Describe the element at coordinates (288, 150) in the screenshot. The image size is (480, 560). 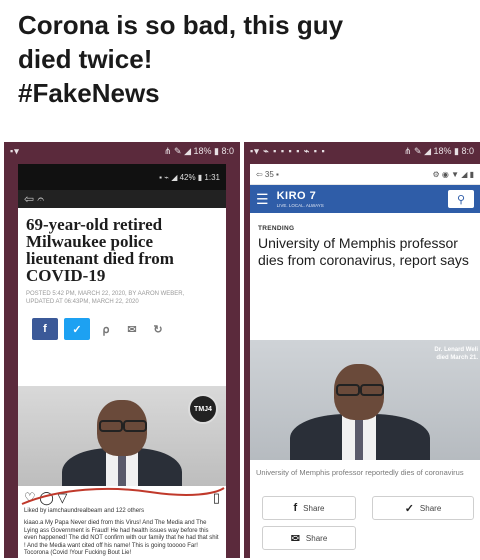
I see `right-status-left: ▪▾ ⌁ ▪ ▪ ▪ ▪ ⌁ ▪ ▪` at that location.